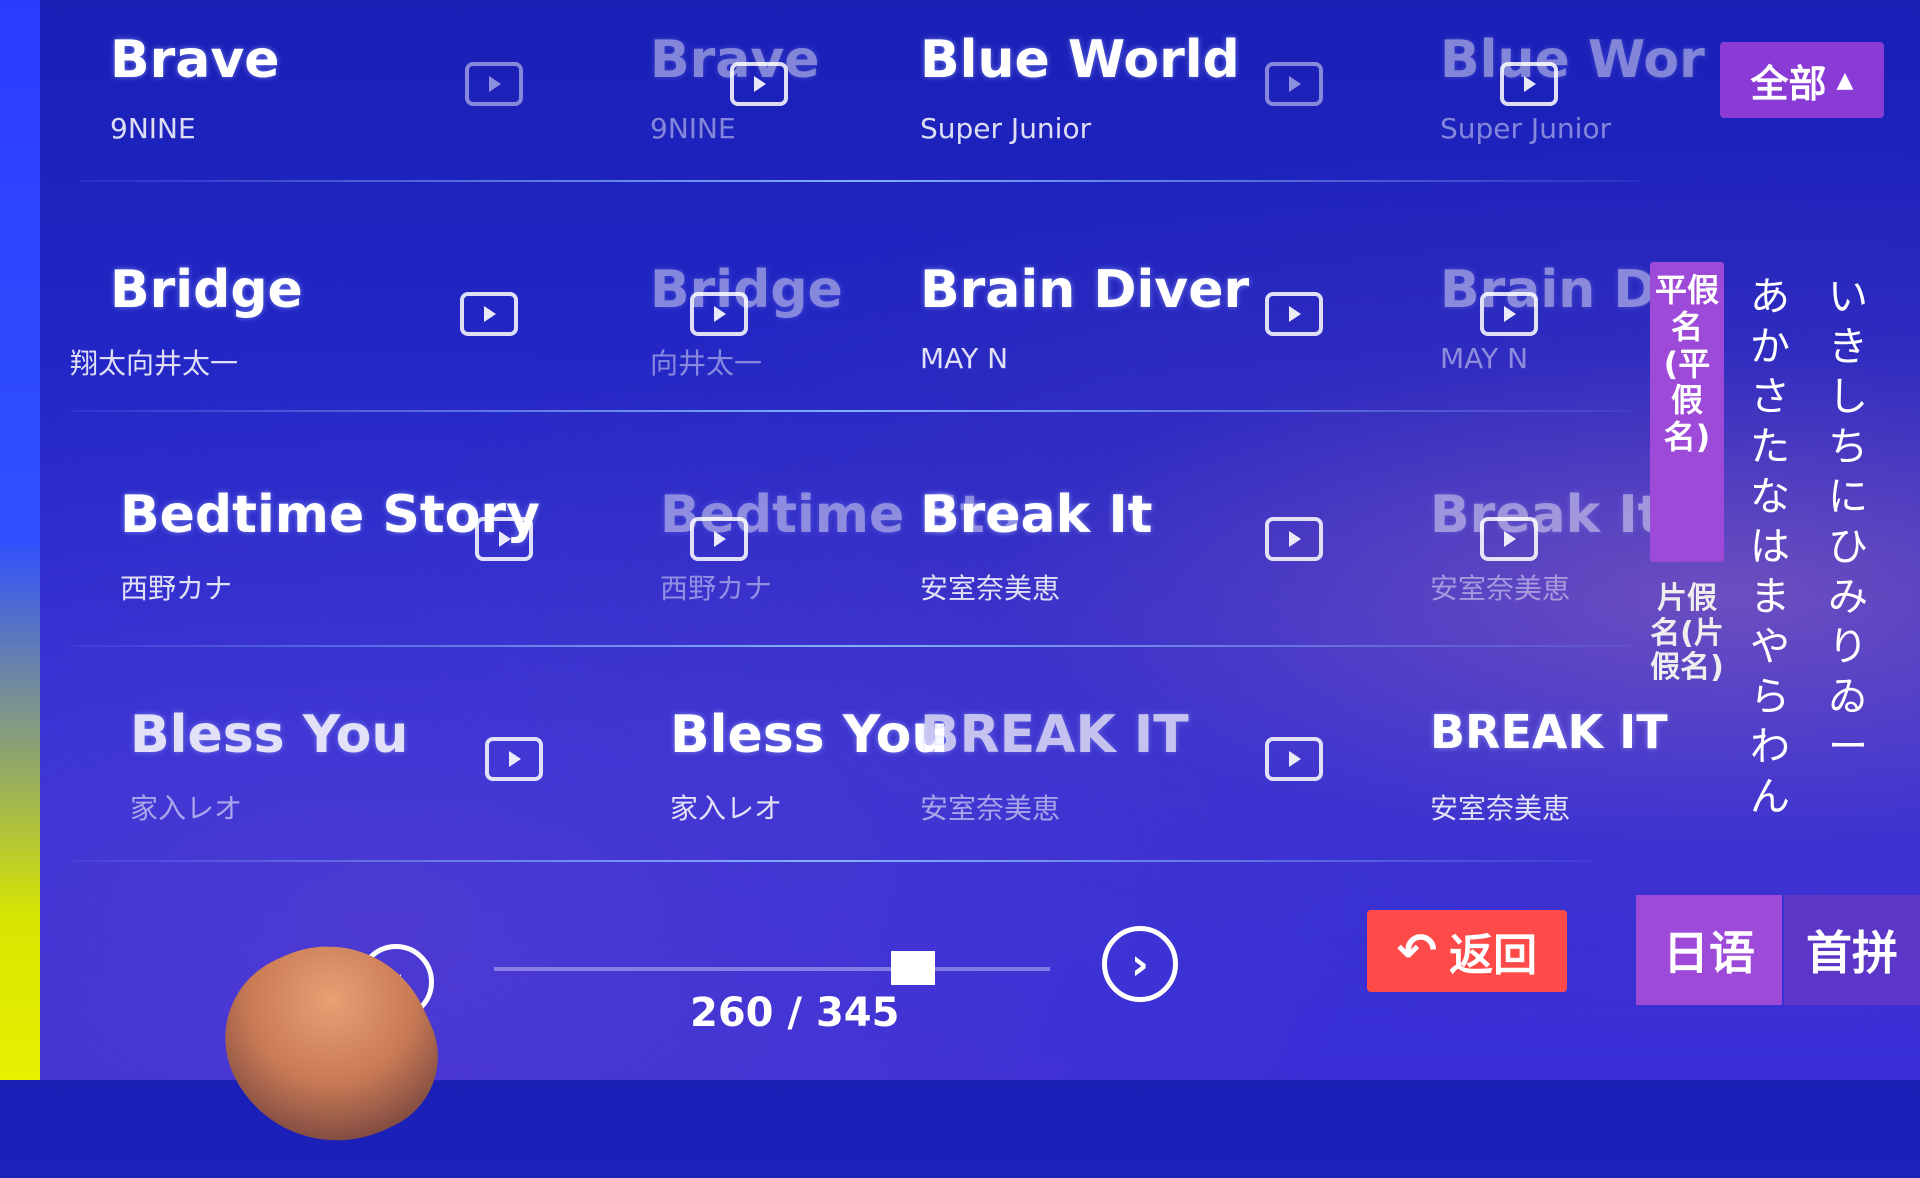 This screenshot has width=1920, height=1178. I want to click on song-title: Blue World, so click(1080, 60).